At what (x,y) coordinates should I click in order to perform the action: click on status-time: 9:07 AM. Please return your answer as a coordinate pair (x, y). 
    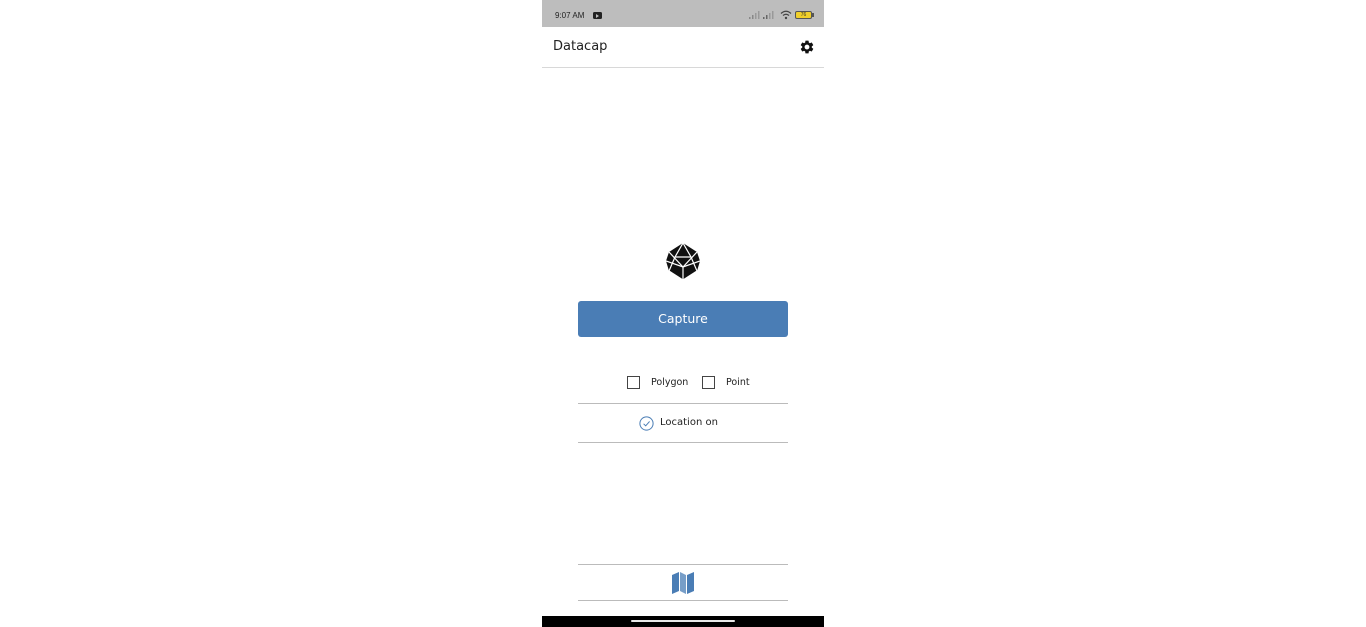
    Looking at the image, I should click on (570, 15).